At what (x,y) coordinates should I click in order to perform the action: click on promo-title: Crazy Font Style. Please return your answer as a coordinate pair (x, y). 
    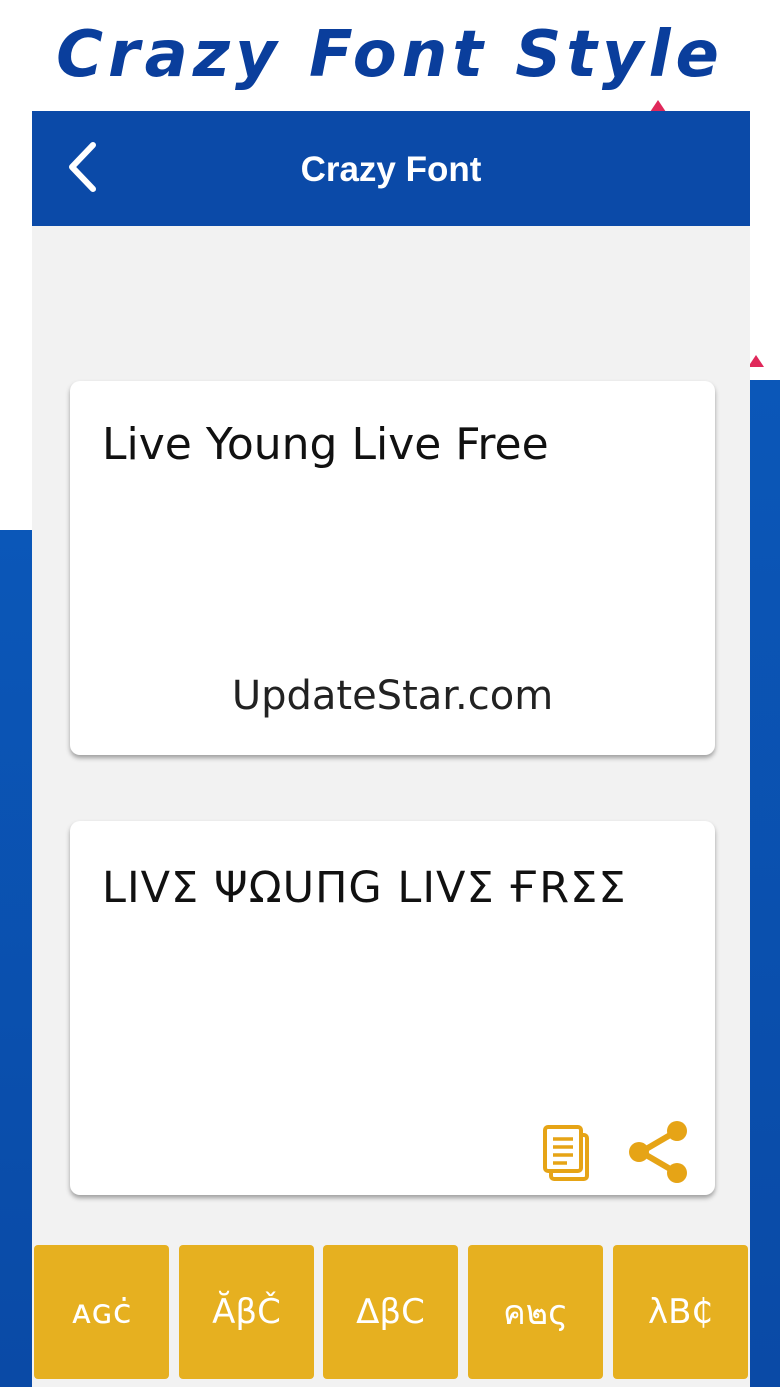
    Looking at the image, I should click on (390, 55).